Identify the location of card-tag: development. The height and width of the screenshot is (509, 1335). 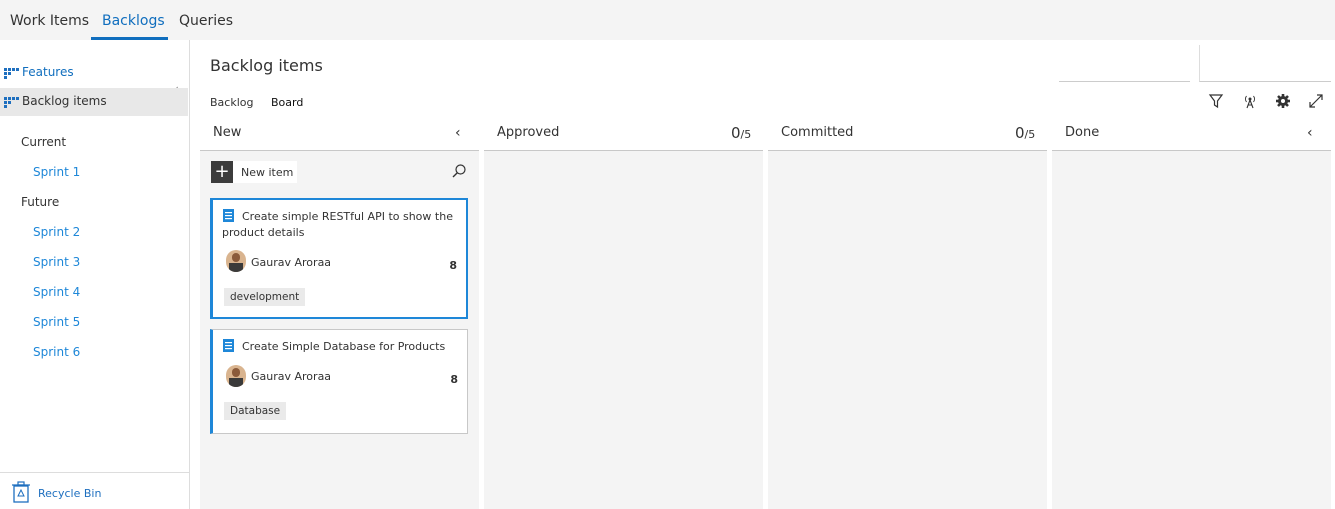
(265, 297).